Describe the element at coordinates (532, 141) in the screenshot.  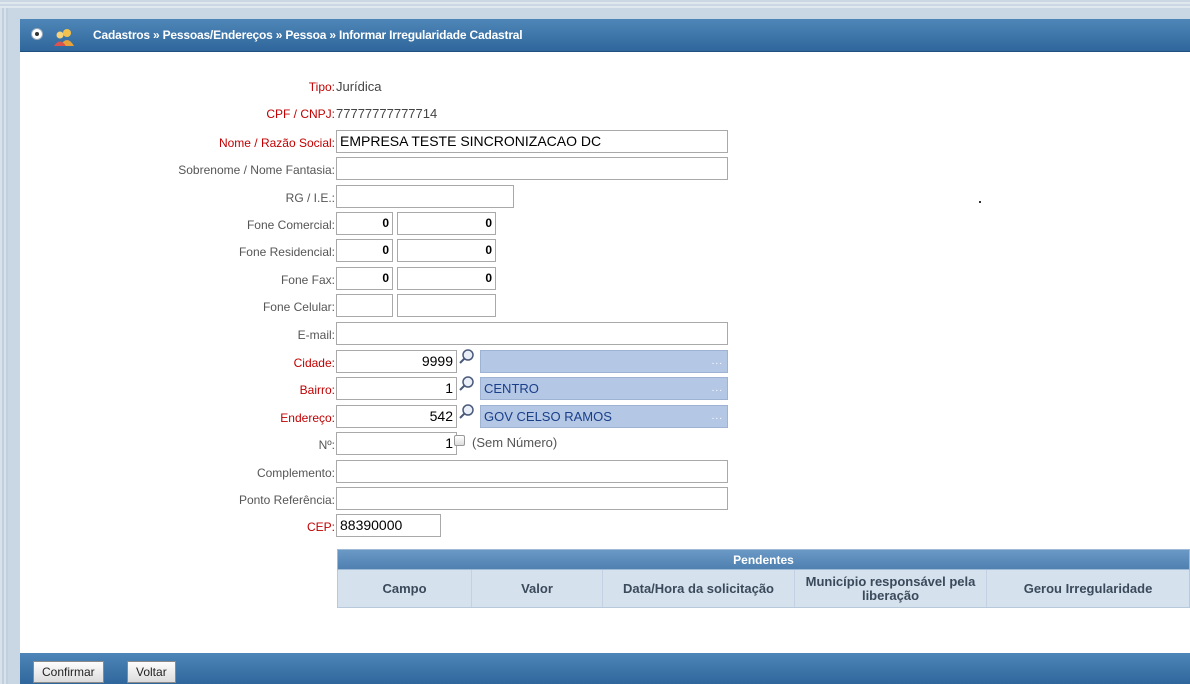
I see `nome-input: EMPRESA TESTE SINCRONIZACAO DC` at that location.